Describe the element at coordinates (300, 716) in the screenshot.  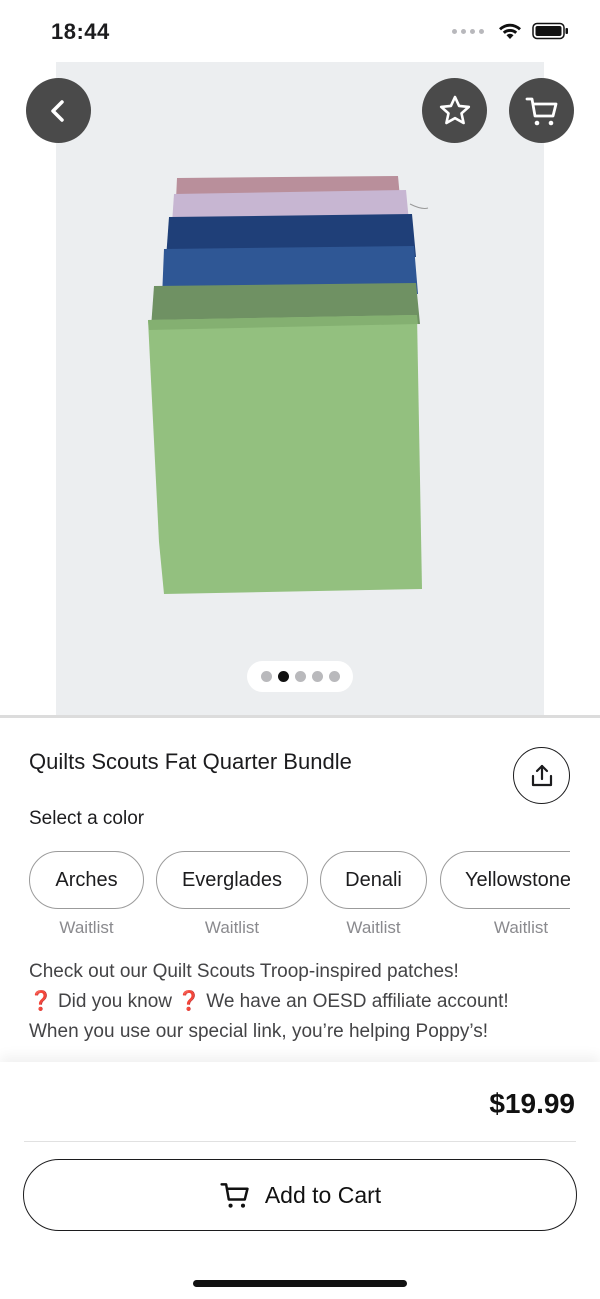
I see `image-divider` at that location.